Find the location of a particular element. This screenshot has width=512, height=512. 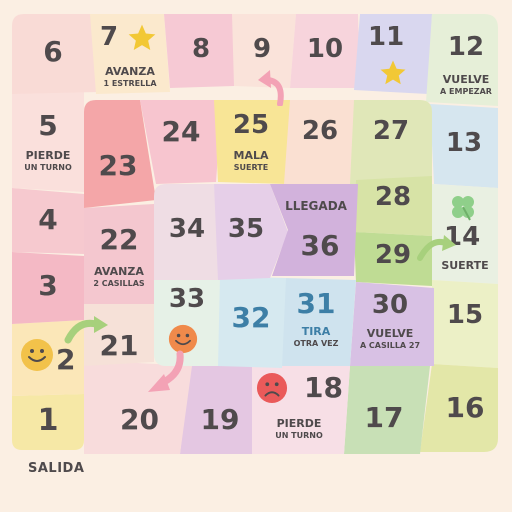

square-number: 8 is located at coordinates (201, 49).